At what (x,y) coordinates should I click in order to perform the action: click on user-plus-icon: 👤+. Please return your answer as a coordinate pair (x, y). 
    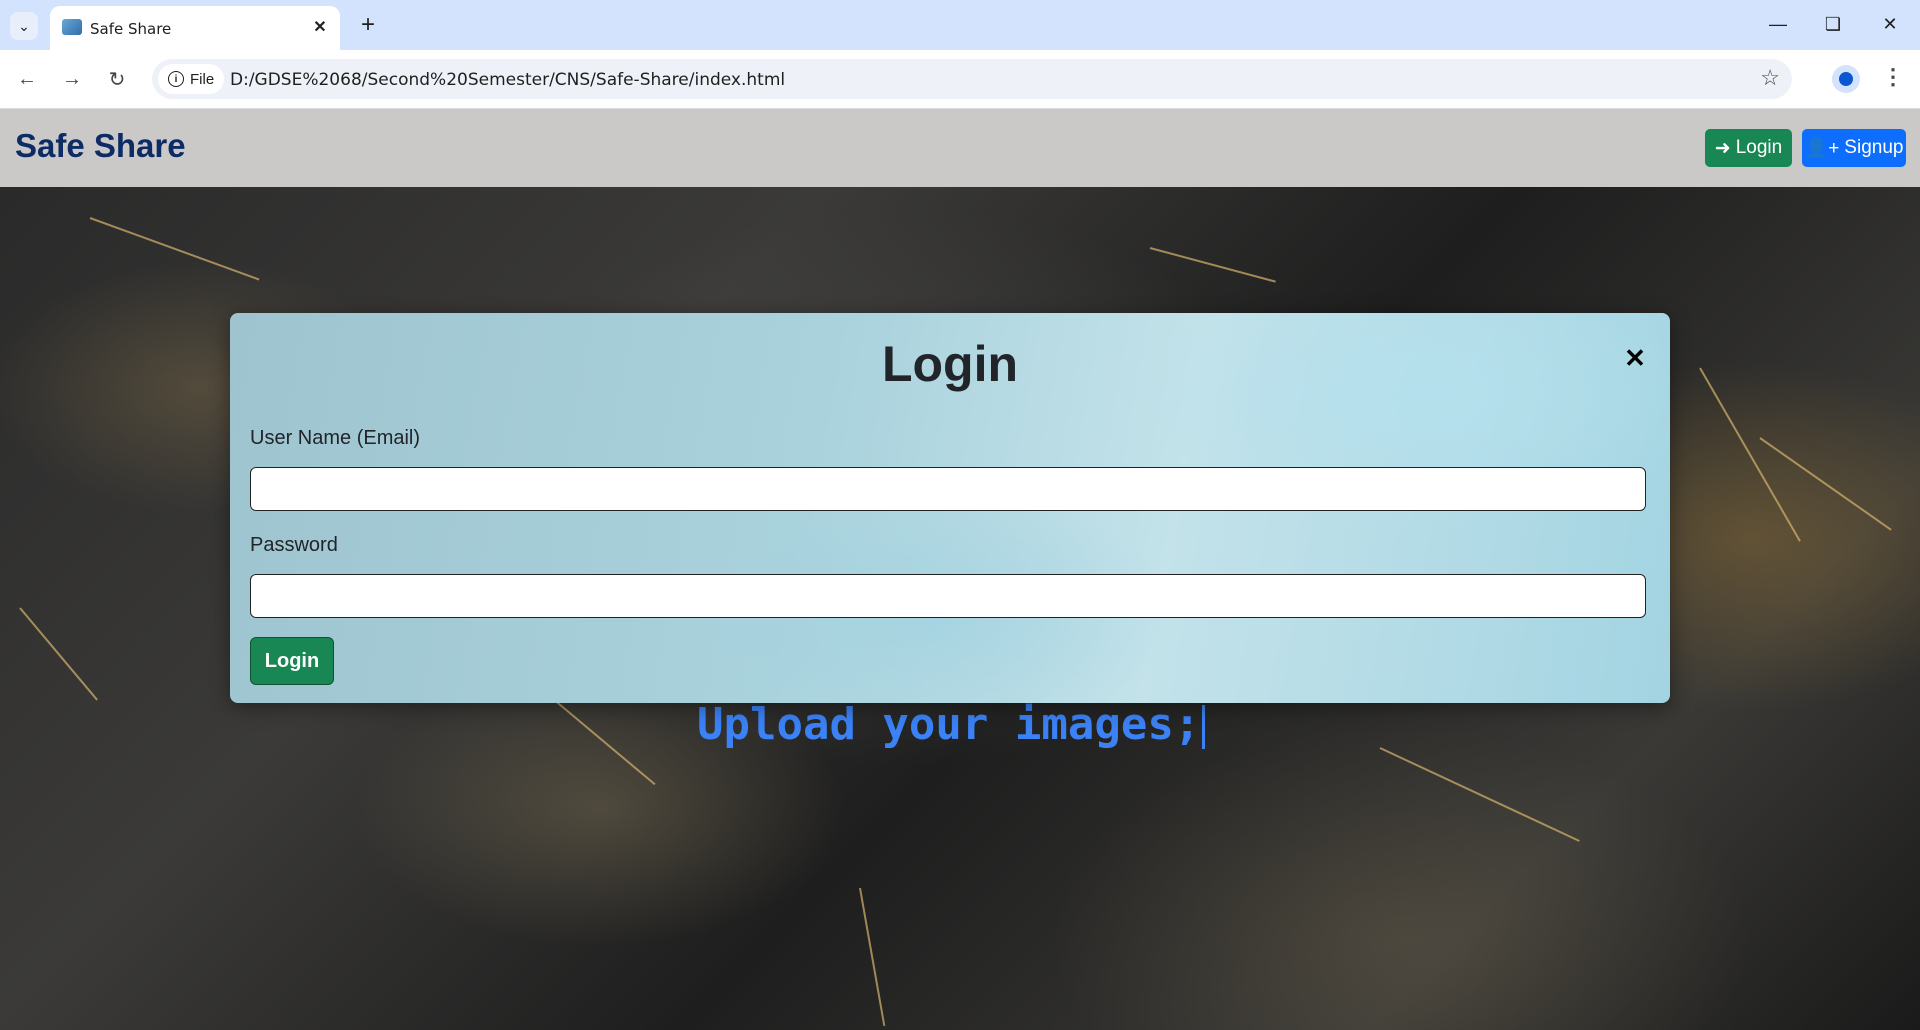
    Looking at the image, I should click on (1822, 148).